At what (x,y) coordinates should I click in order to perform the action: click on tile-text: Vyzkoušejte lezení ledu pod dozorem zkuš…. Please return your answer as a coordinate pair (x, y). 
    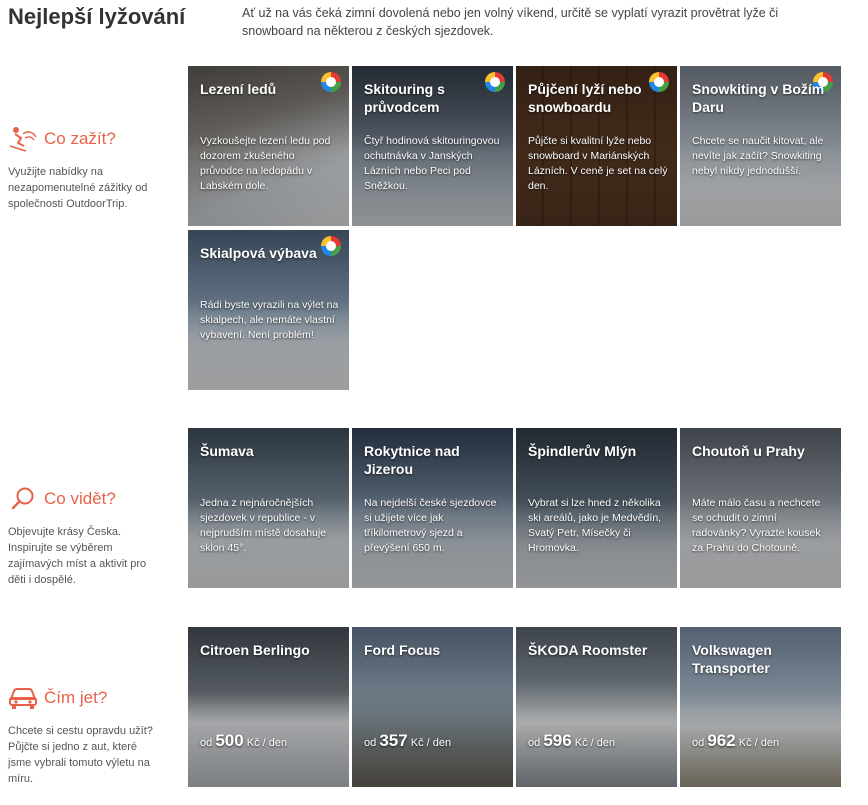
    Looking at the image, I should click on (265, 163).